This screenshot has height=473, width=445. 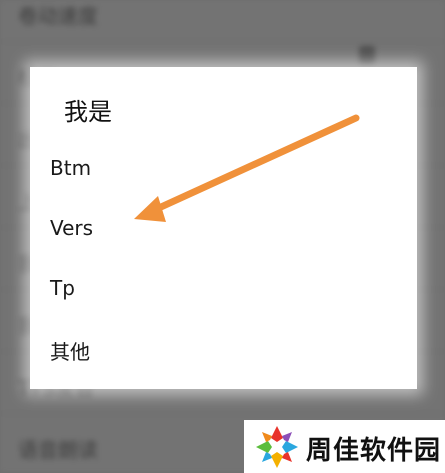 What do you see at coordinates (70, 168) in the screenshot?
I see `option-btm: Btm` at bounding box center [70, 168].